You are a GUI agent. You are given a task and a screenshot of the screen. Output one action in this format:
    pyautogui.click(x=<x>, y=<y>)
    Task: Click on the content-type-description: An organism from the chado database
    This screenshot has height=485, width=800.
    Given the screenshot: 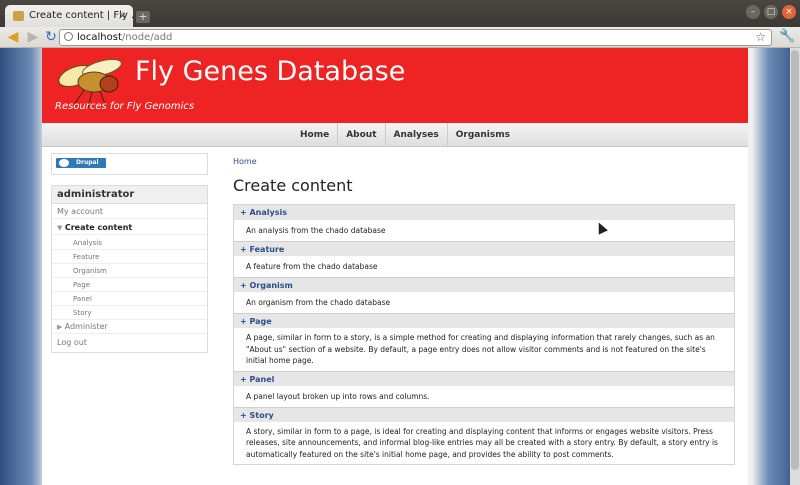 What is the action you would take?
    pyautogui.click(x=318, y=302)
    